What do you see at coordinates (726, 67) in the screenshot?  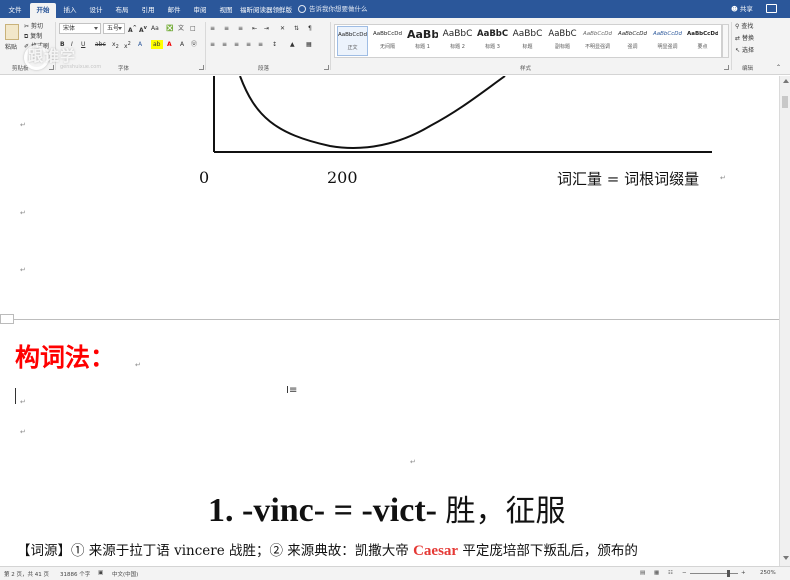 I see `styles-launcher-icon` at bounding box center [726, 67].